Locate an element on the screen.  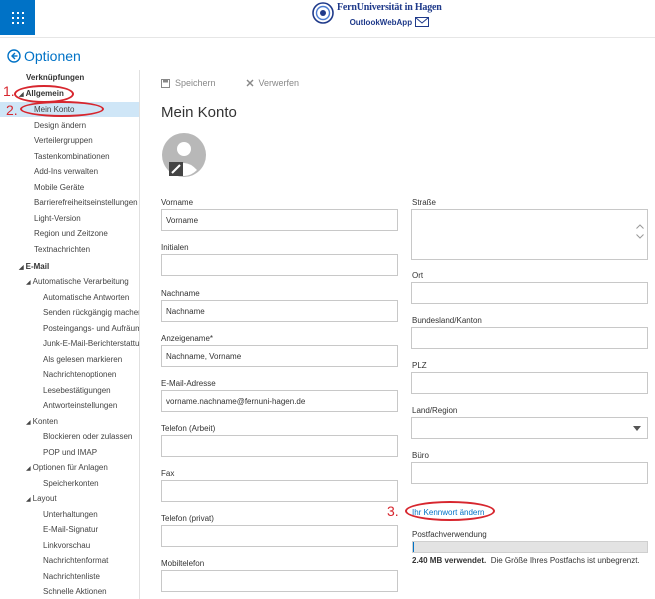
options-back-link: Optionen is located at coordinates (44, 56).